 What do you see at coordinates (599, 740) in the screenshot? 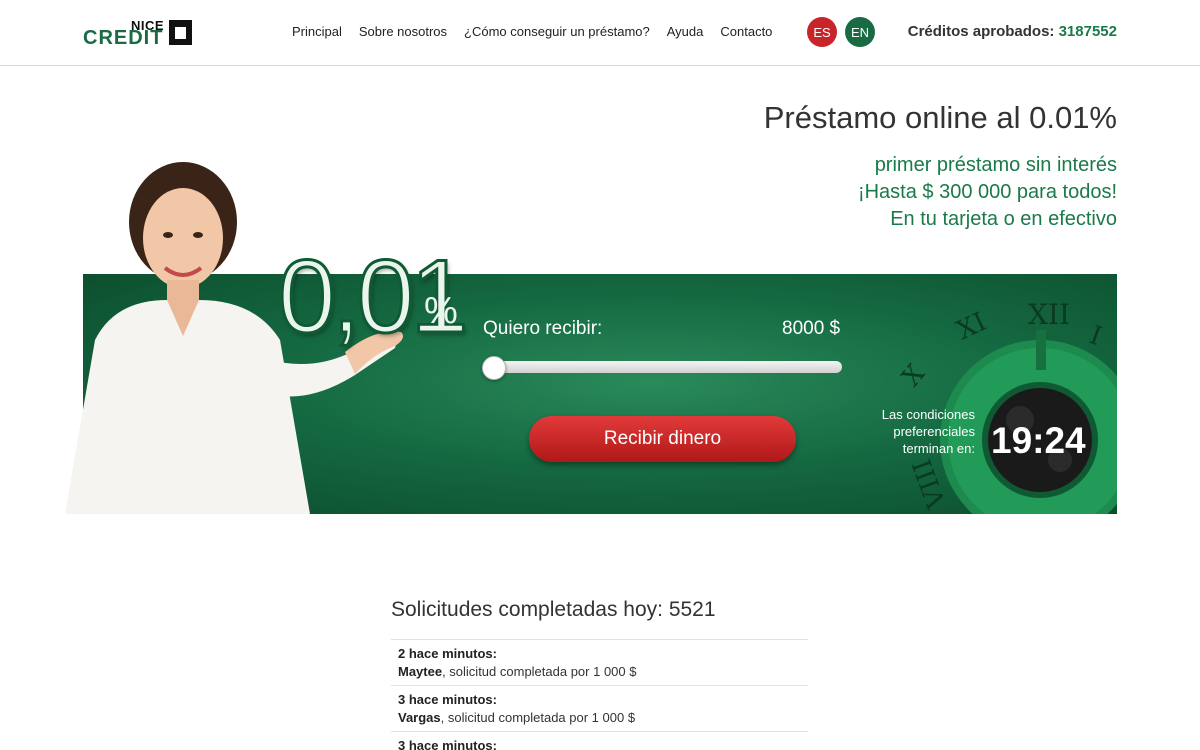
I see `list-item: 3 hace minutos:` at bounding box center [599, 740].